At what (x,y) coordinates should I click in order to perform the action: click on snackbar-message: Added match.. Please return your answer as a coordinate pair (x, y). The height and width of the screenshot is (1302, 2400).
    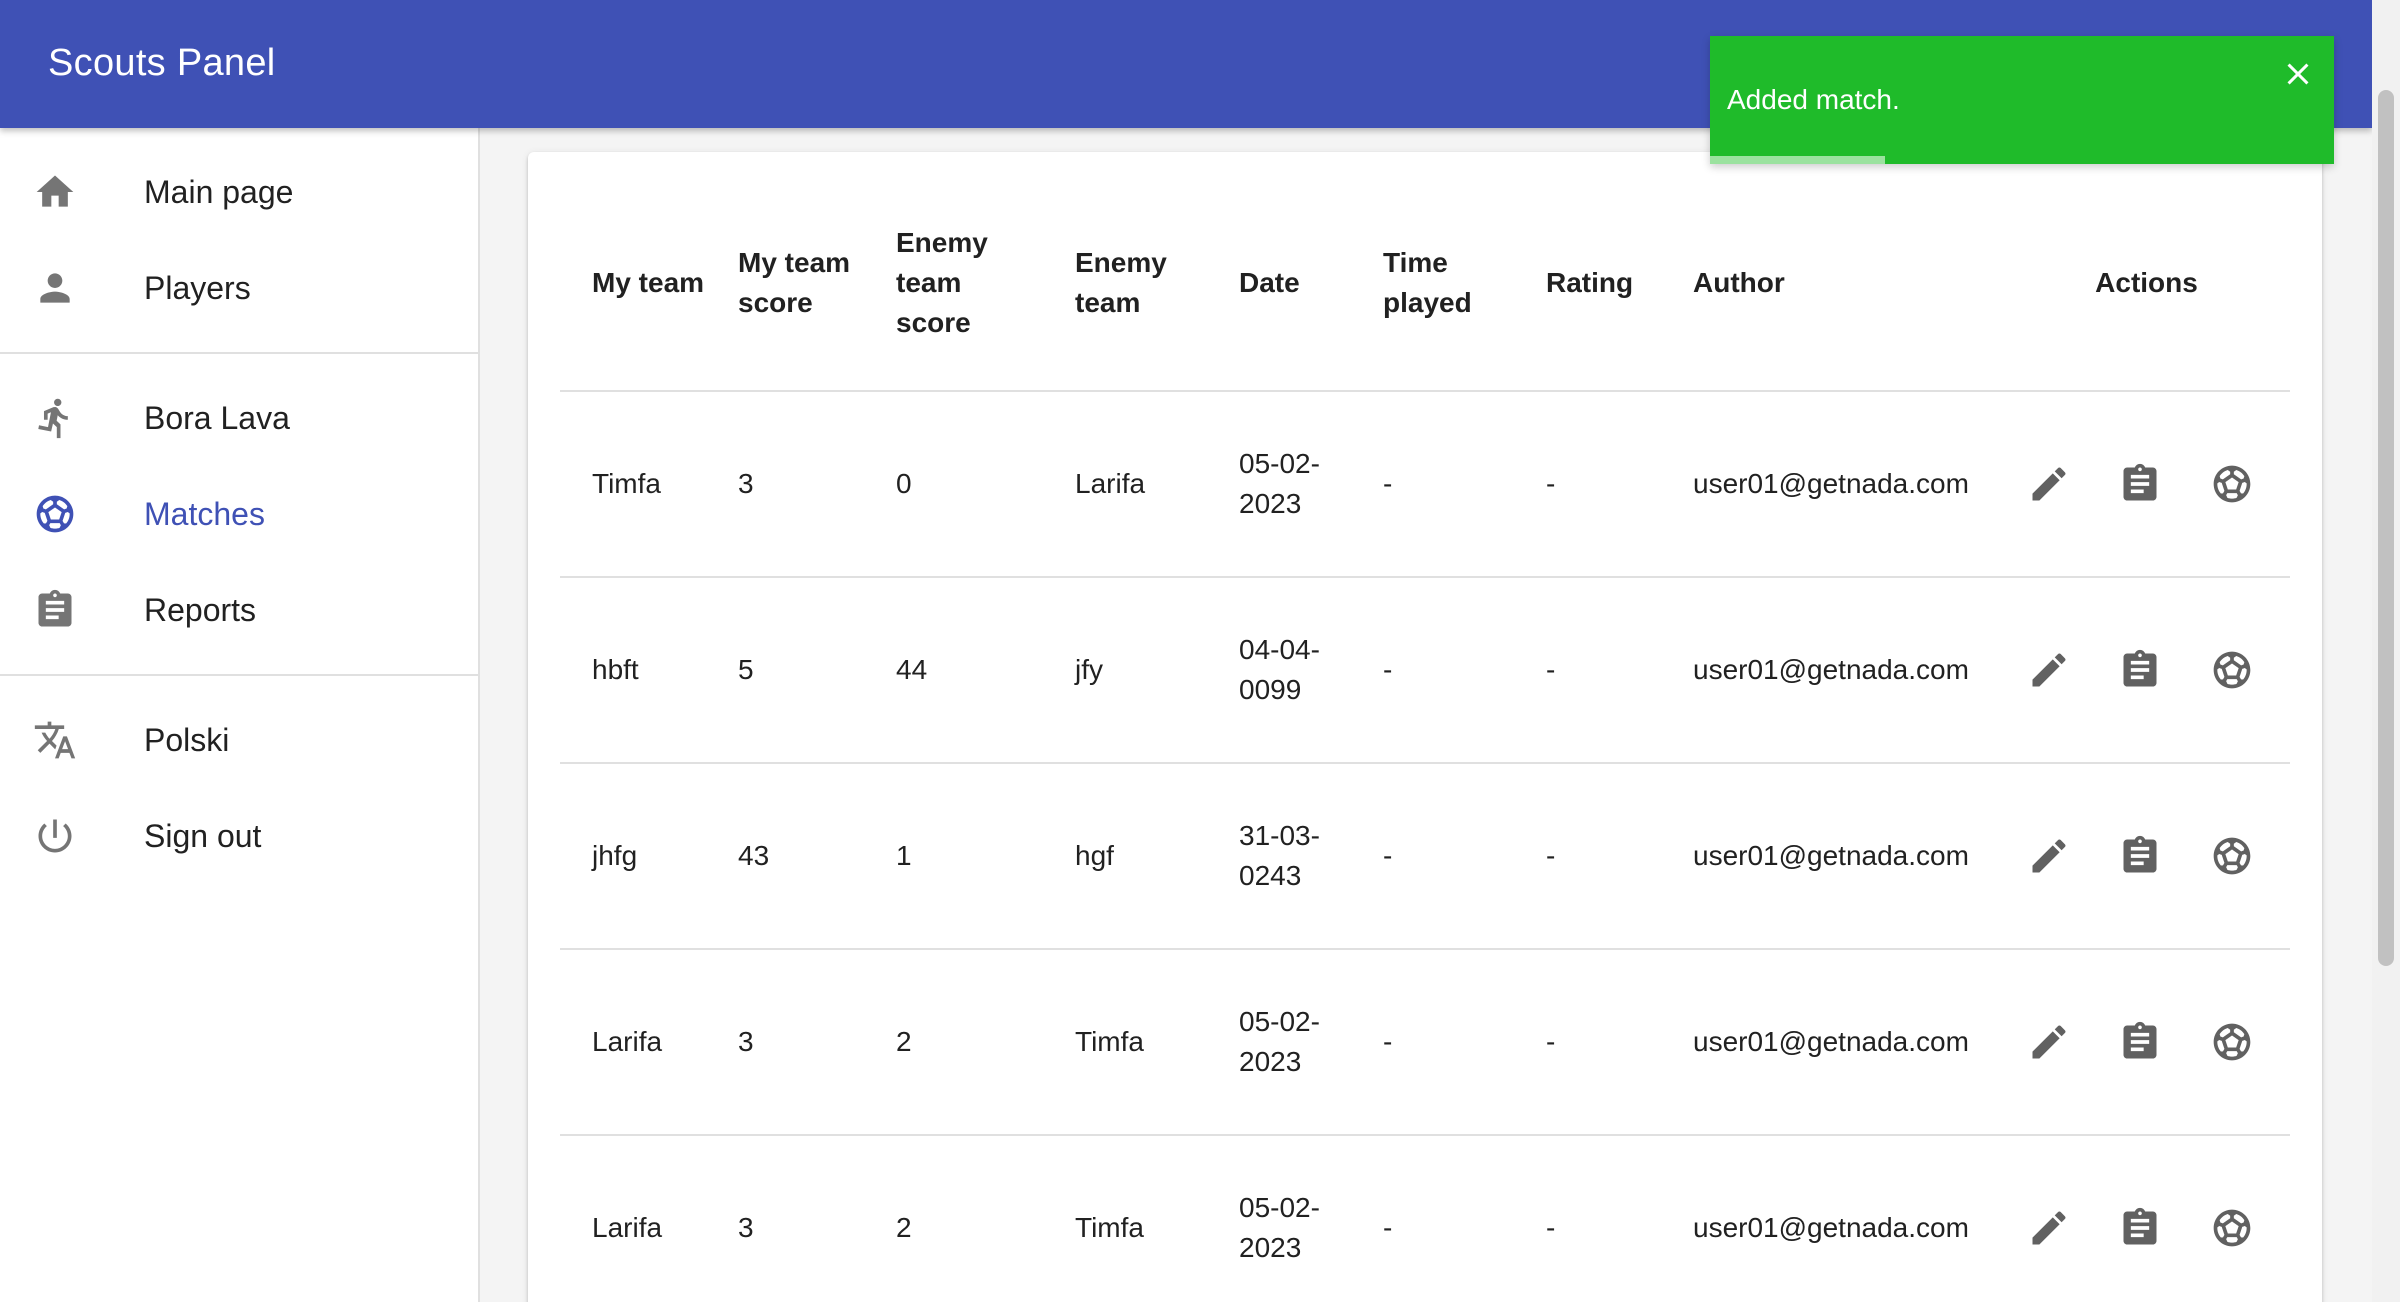
    Looking at the image, I should click on (1813, 99).